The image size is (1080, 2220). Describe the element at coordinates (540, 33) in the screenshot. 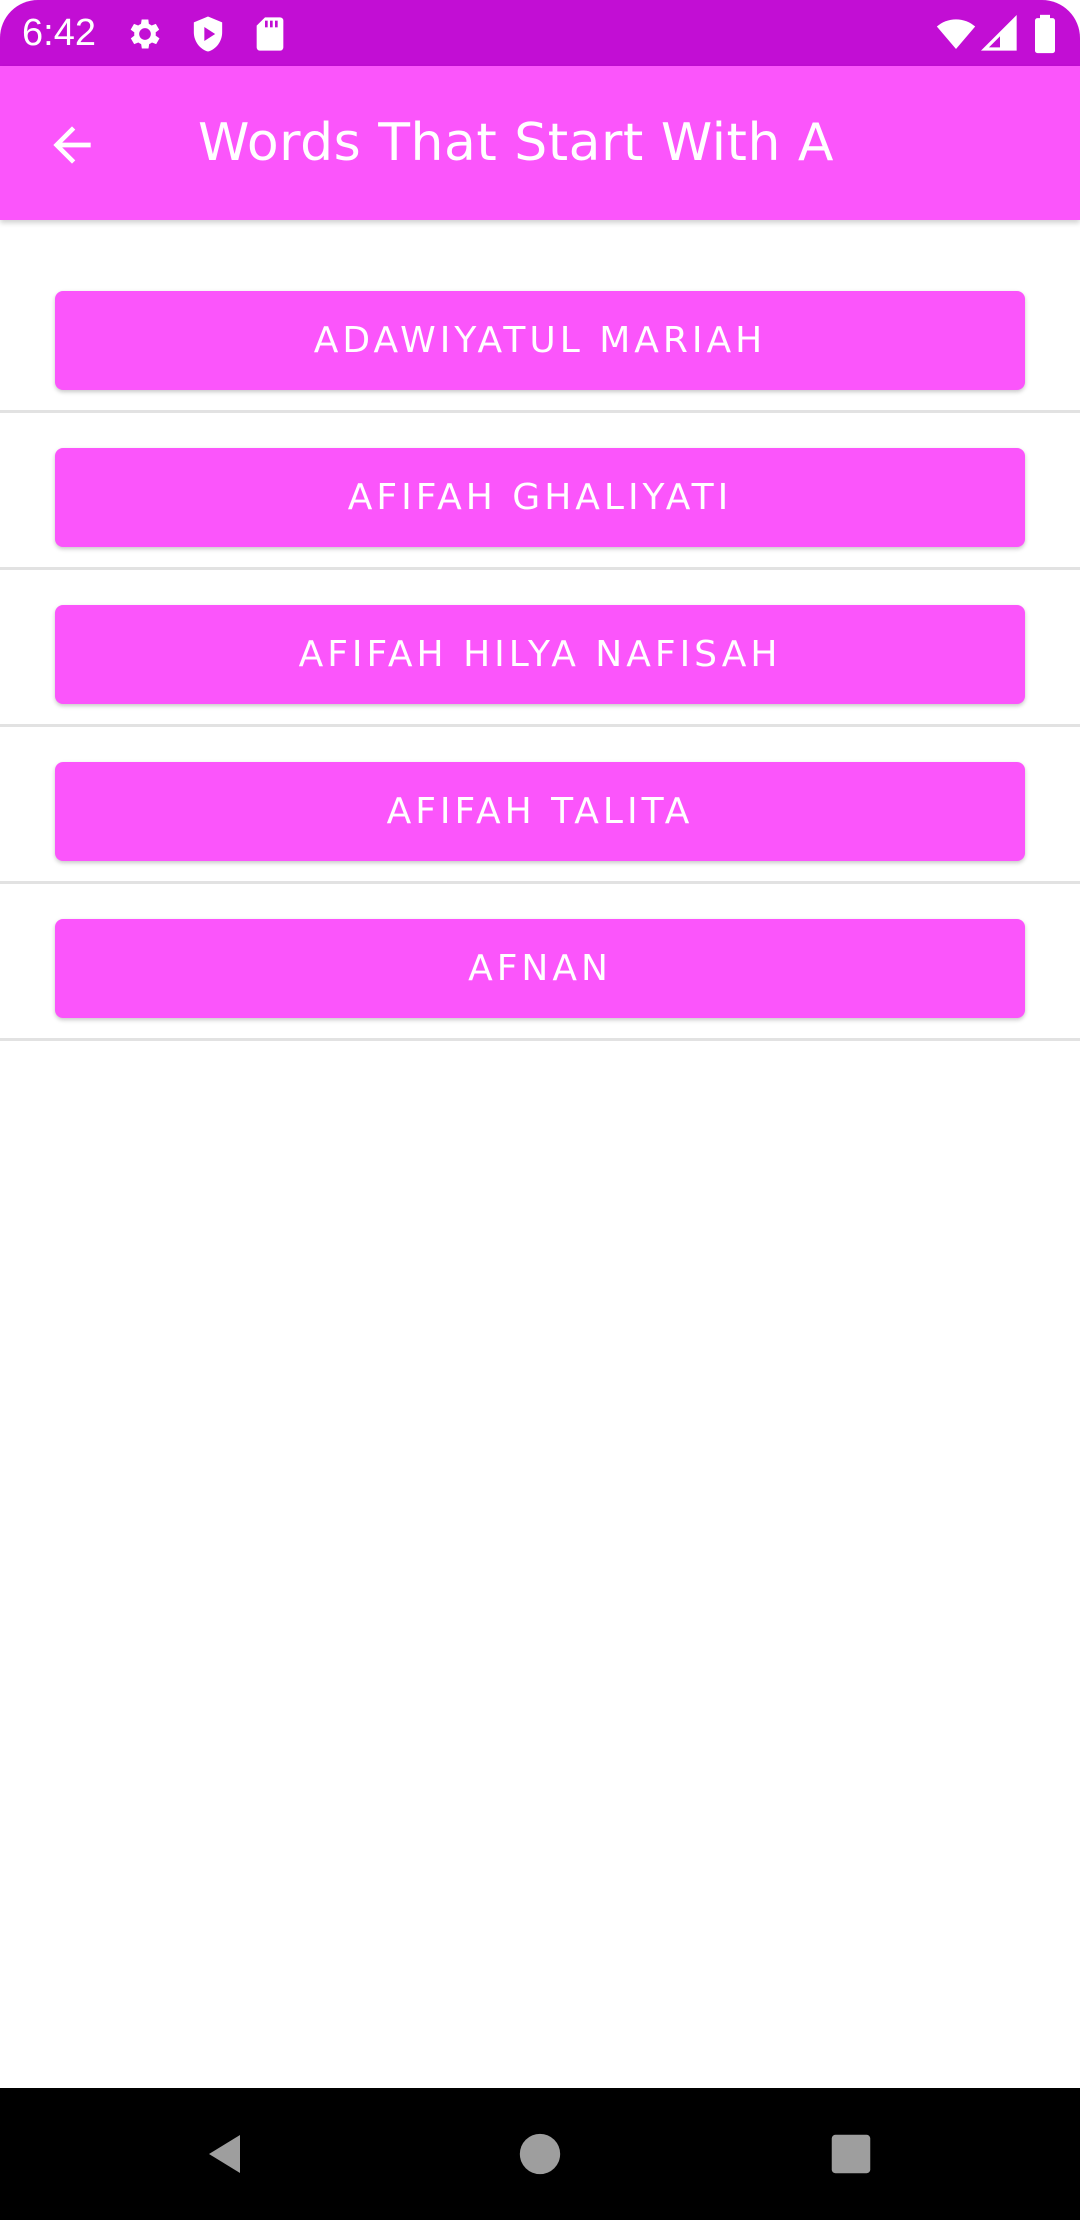

I see `status-bar: 6:42` at that location.